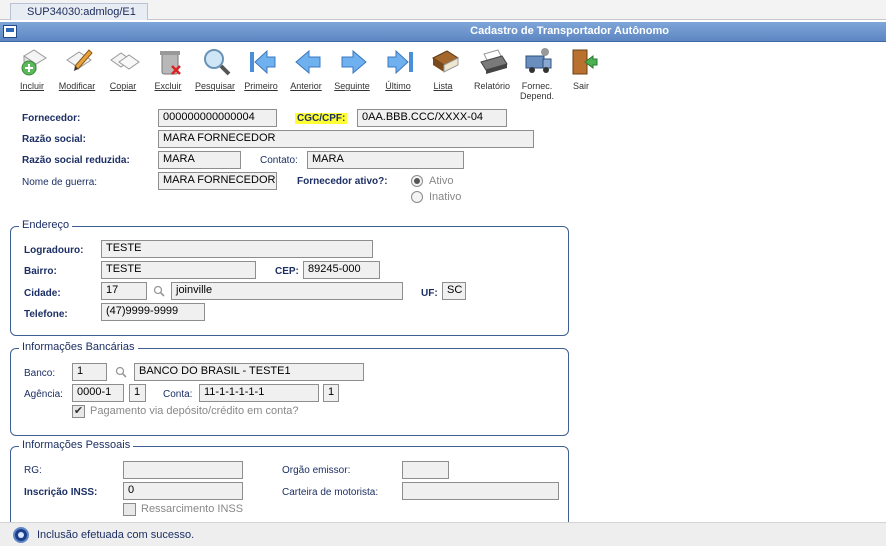 This screenshot has height=560, width=886. I want to click on tab-strip: SUP34030:admlog/E1, so click(443, 10).